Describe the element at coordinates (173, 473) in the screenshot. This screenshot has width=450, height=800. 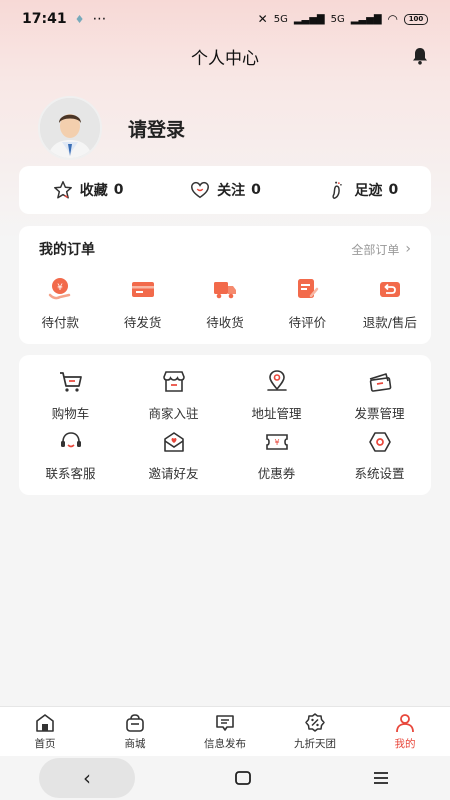
I see `tool-invite-friends-label: 邀请好友` at that location.